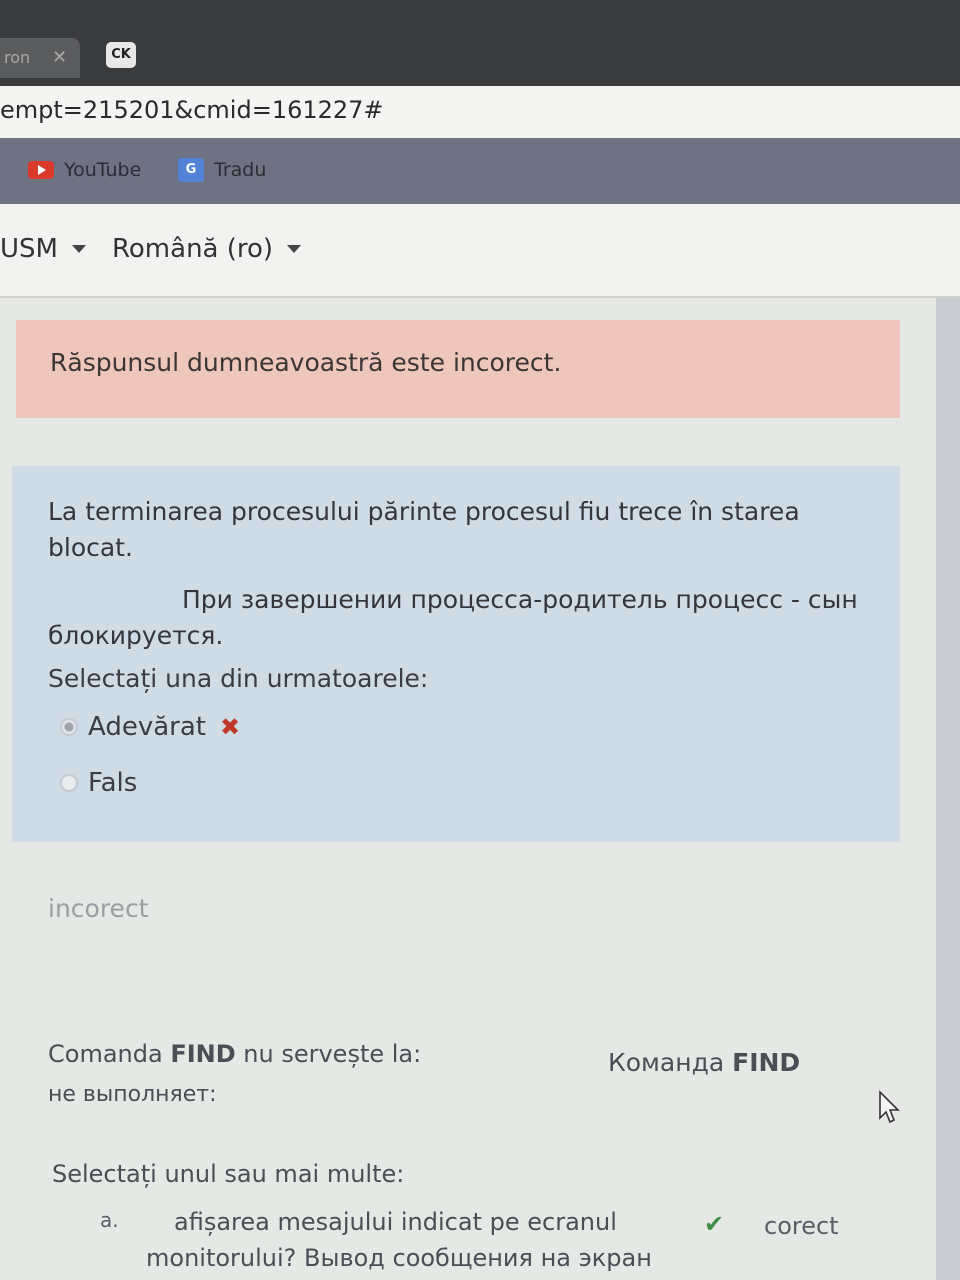 This screenshot has height=1280, width=960. I want to click on tab-title: ron, so click(17, 57).